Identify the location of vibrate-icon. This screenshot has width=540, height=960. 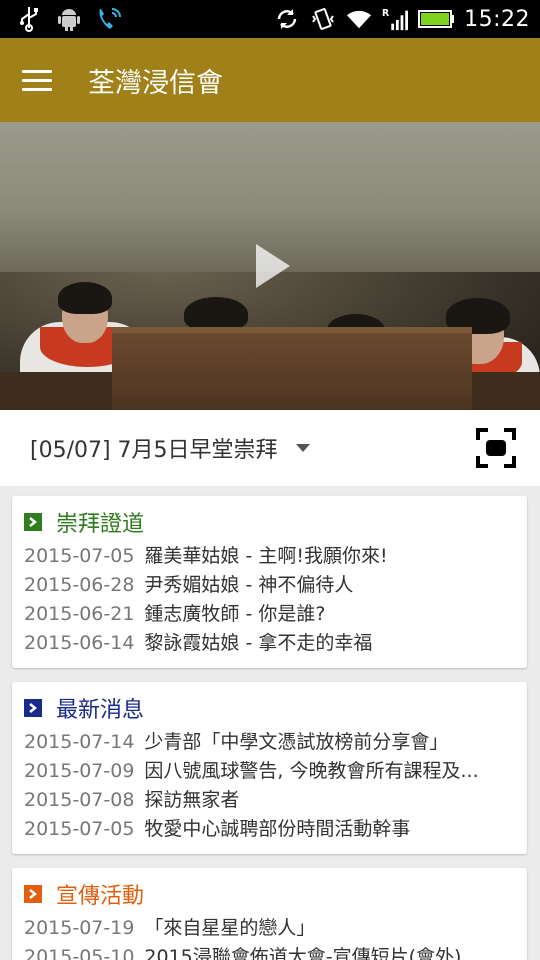
(323, 19).